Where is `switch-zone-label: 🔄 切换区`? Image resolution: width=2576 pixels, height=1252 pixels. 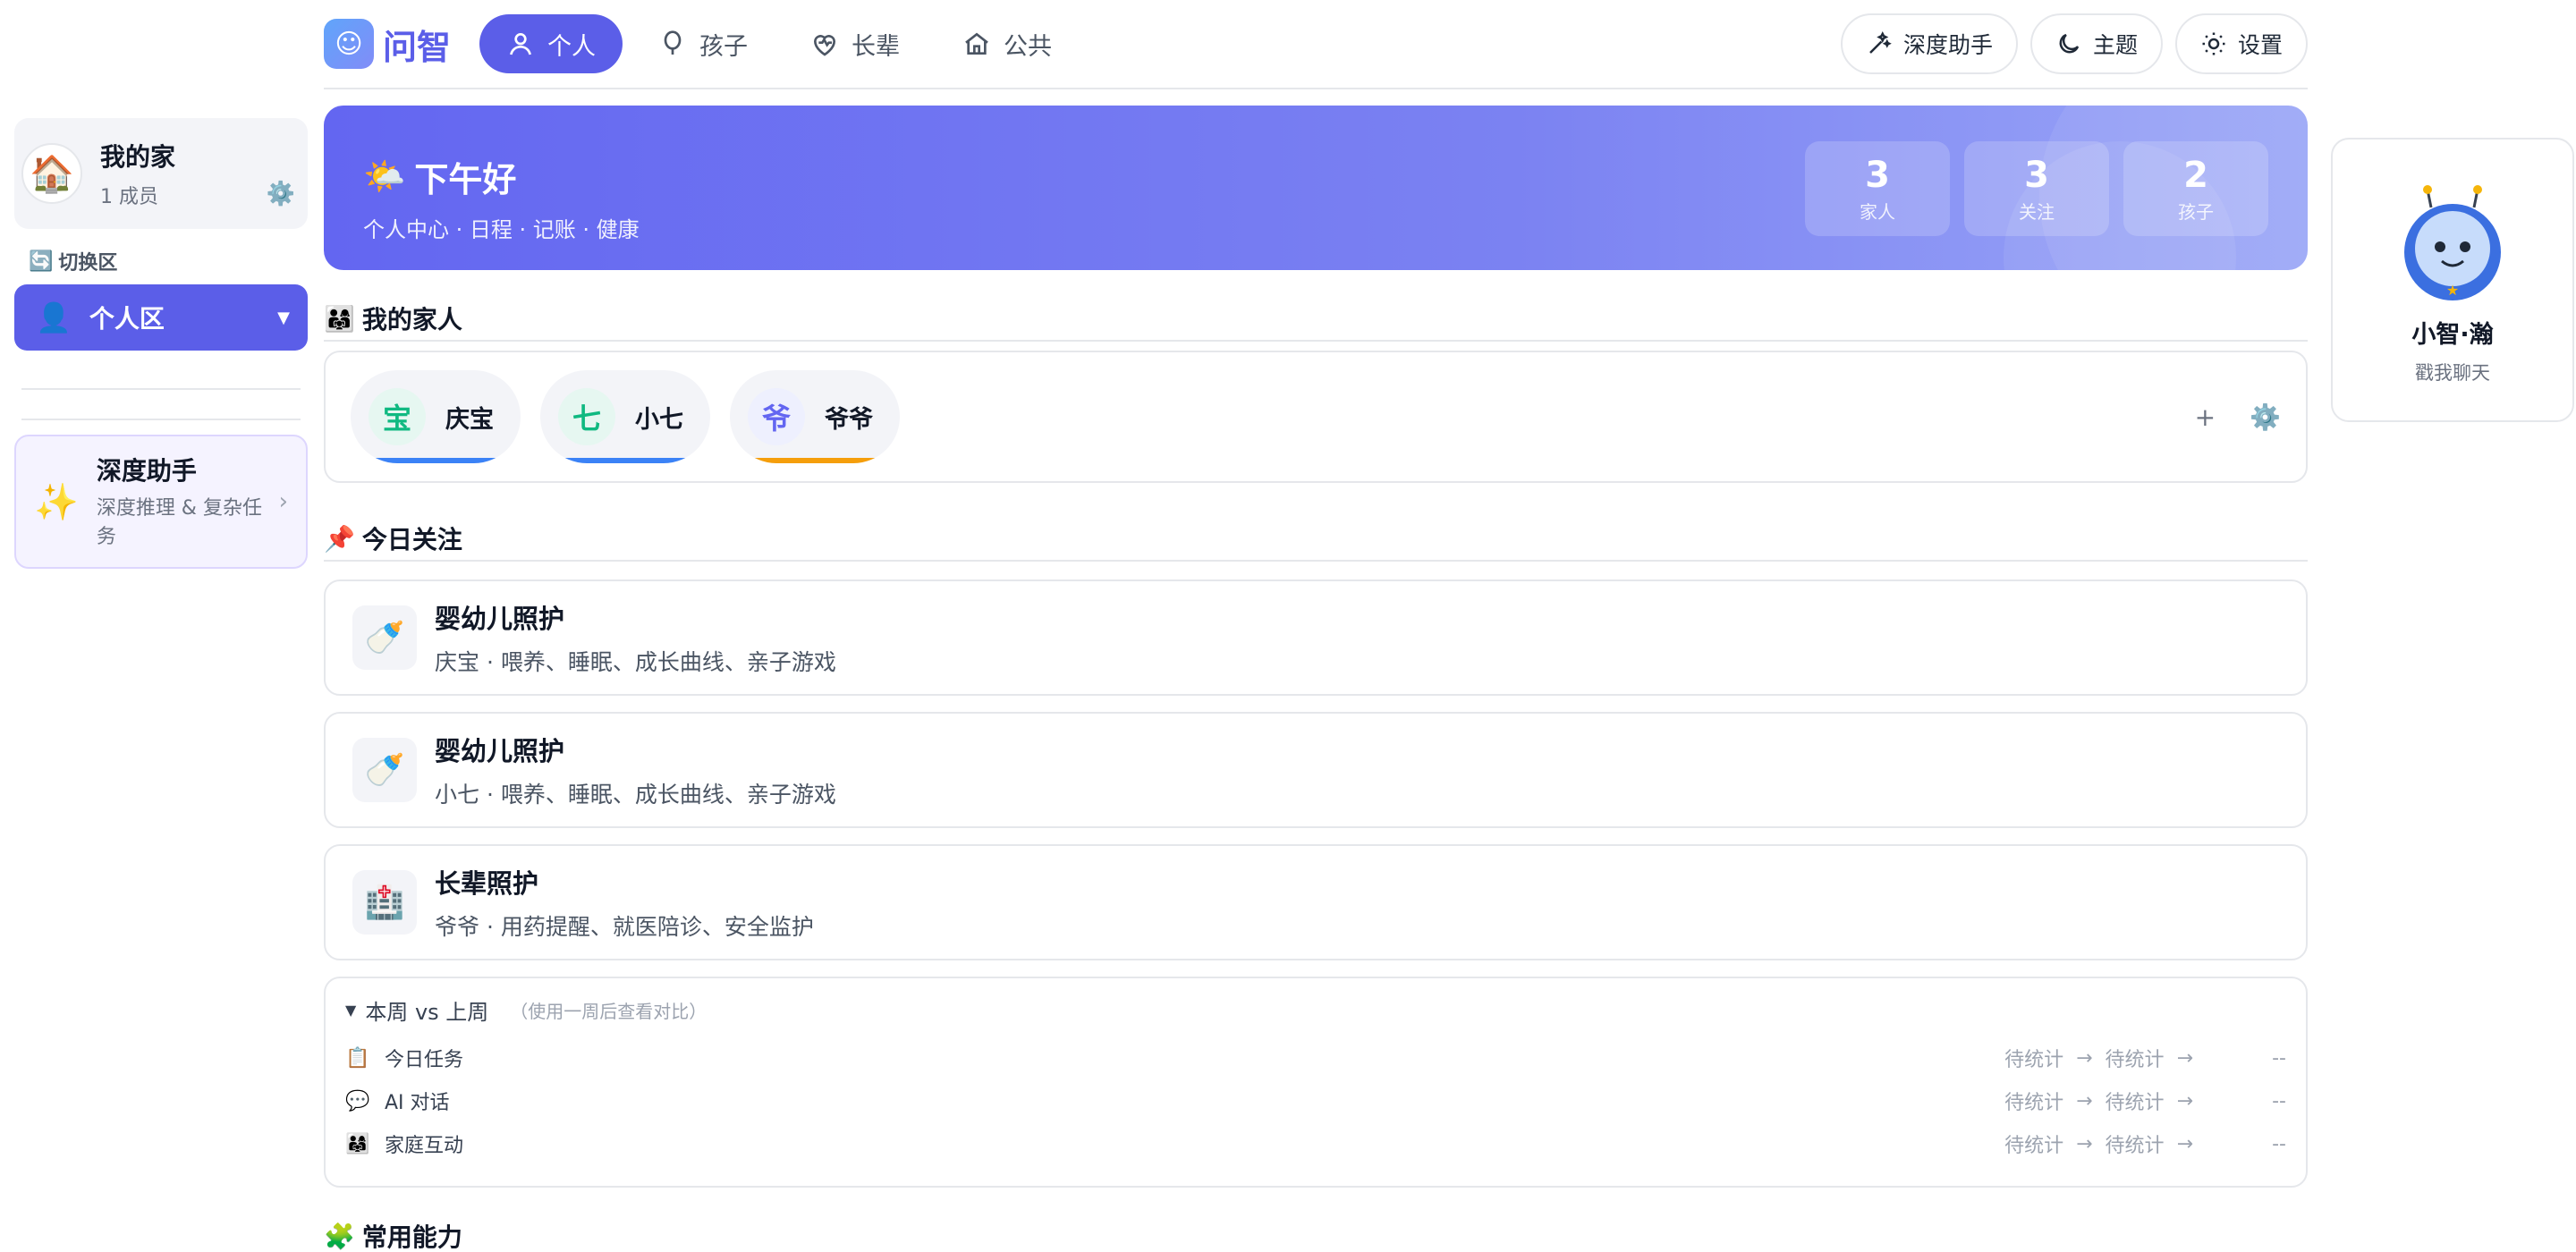 switch-zone-label: 🔄 切换区 is located at coordinates (73, 262).